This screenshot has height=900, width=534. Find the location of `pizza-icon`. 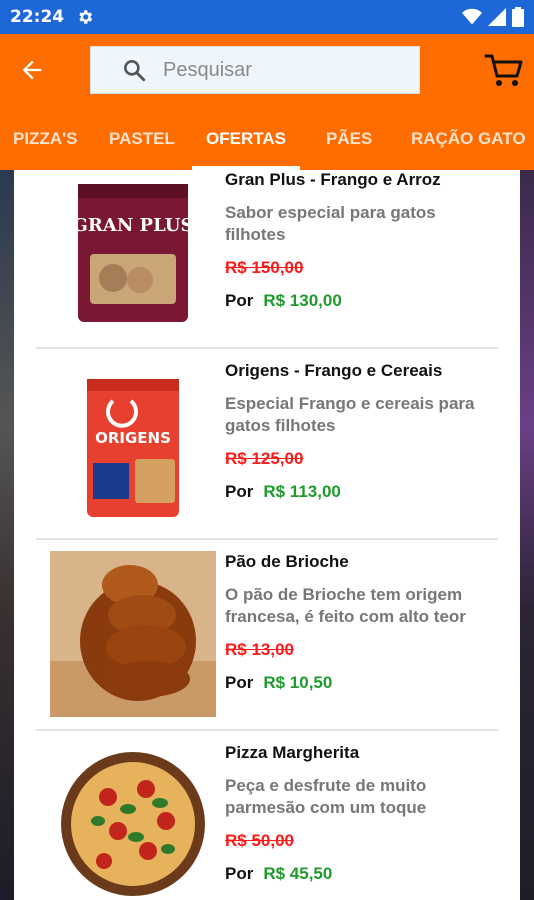

pizza-icon is located at coordinates (133, 824).